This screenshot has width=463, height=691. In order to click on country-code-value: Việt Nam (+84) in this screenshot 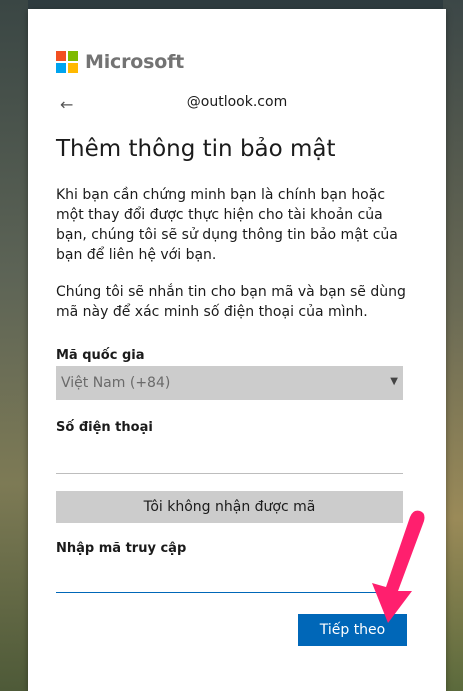, I will do `click(116, 383)`.